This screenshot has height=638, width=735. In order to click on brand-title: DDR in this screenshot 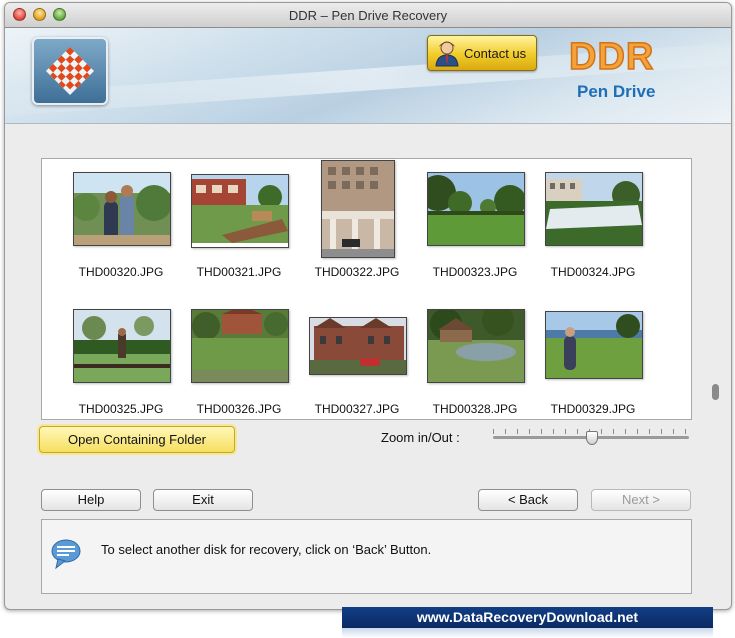, I will do `click(611, 57)`.